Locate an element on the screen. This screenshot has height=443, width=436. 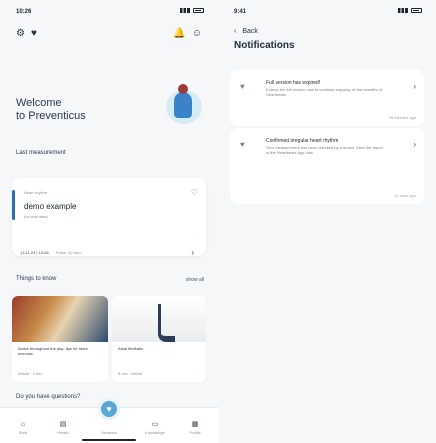
show-all-link: show all is located at coordinates (195, 280).